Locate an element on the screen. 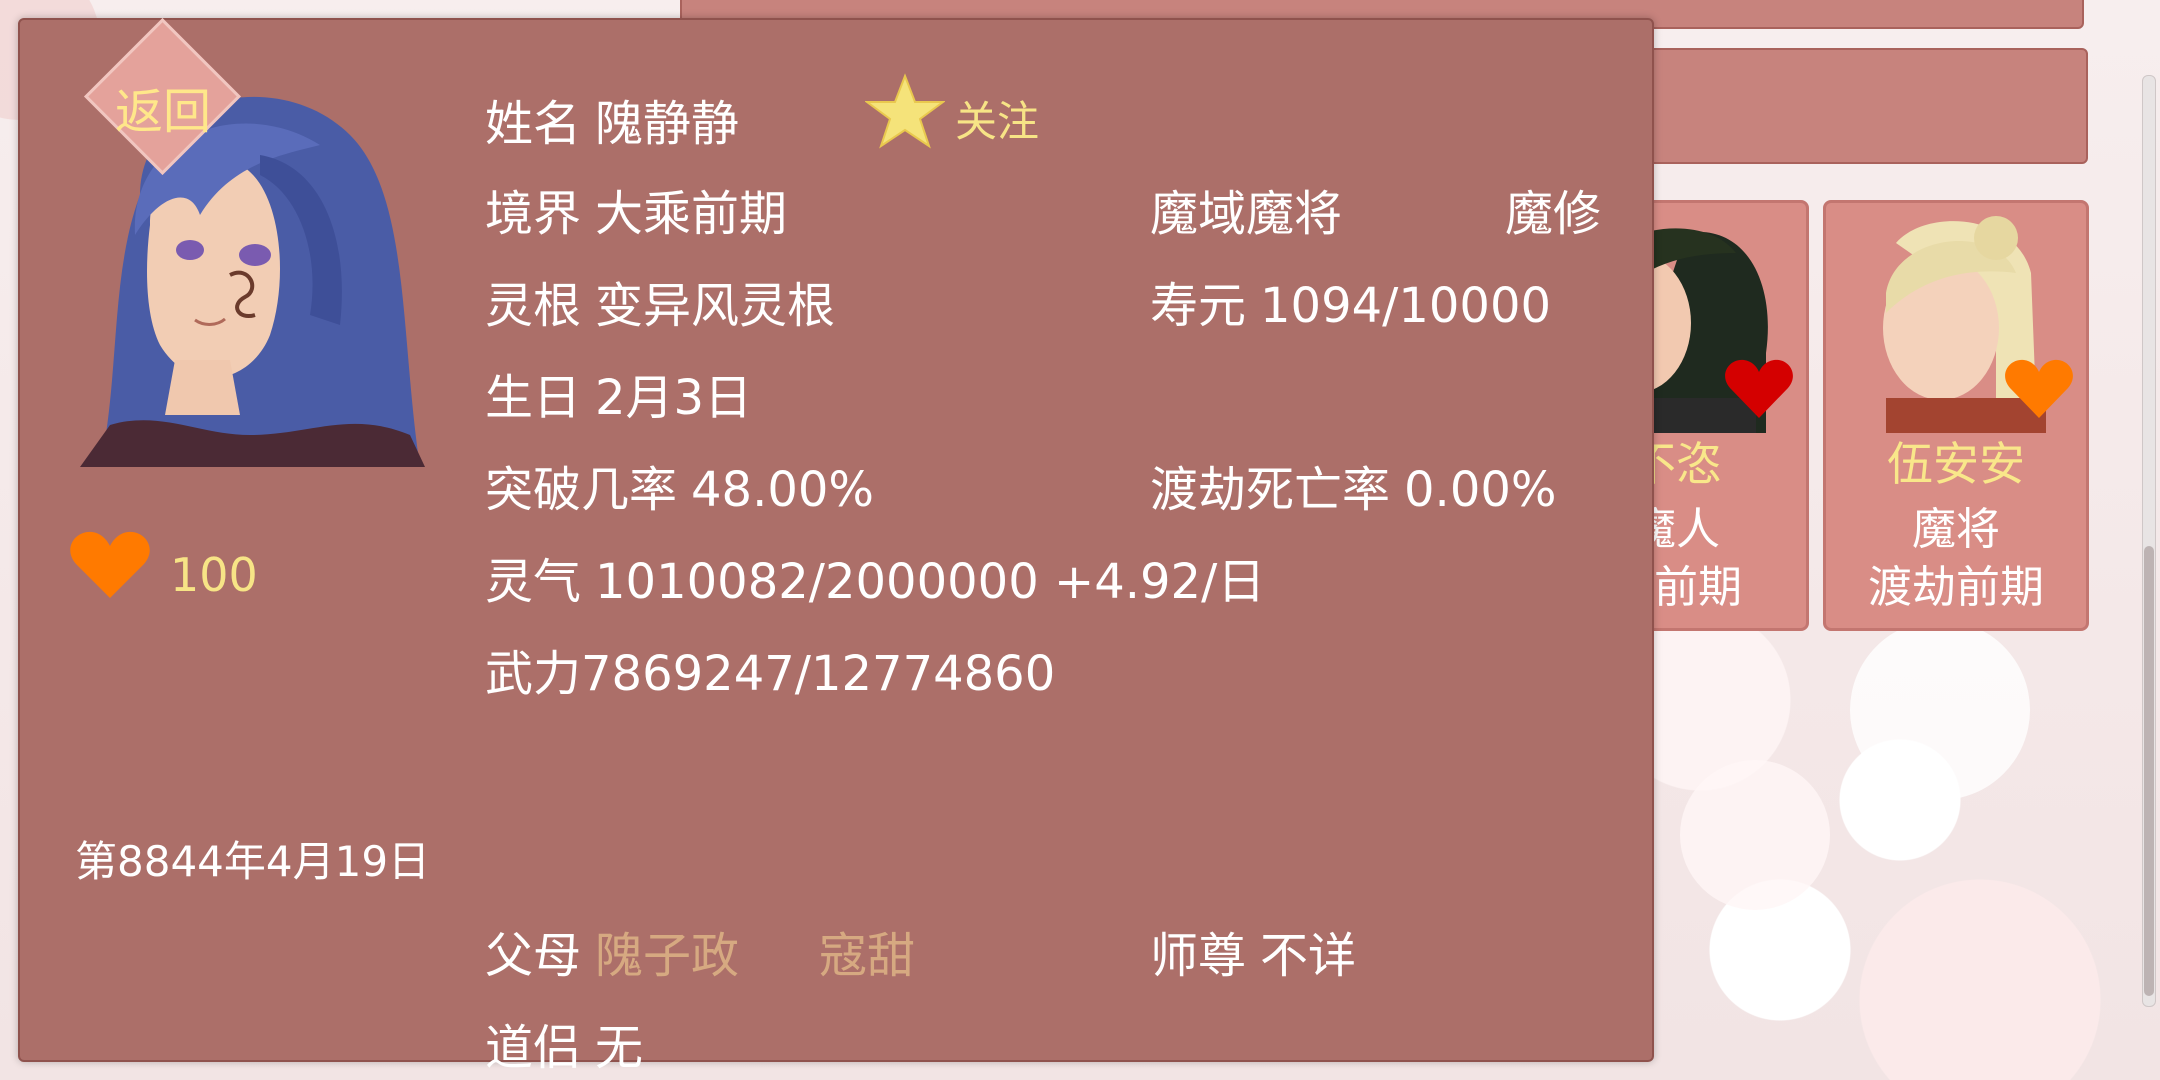 The width and height of the screenshot is (2160, 1080). faction-value: 魔域魔将 is located at coordinates (1246, 214).